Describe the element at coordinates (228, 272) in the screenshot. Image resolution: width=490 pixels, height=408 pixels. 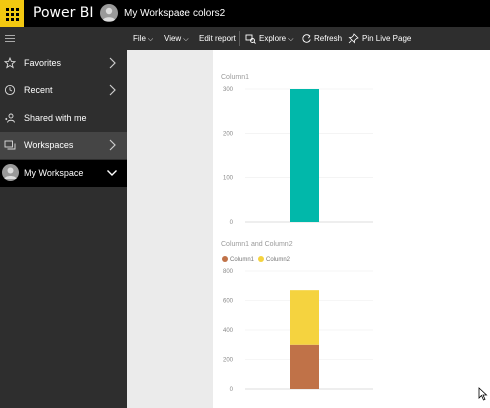
I see `y-tick-label: 800` at that location.